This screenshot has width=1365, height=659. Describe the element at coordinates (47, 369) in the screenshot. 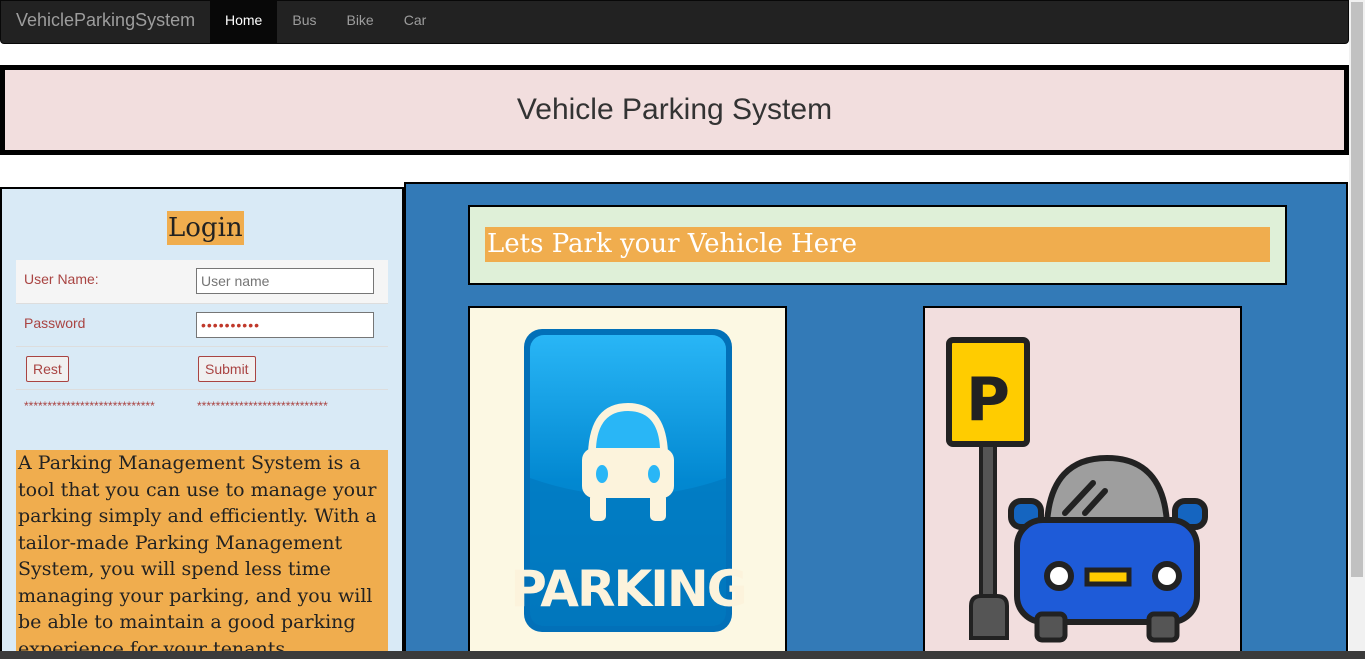

I see `reset-button: Rest` at that location.